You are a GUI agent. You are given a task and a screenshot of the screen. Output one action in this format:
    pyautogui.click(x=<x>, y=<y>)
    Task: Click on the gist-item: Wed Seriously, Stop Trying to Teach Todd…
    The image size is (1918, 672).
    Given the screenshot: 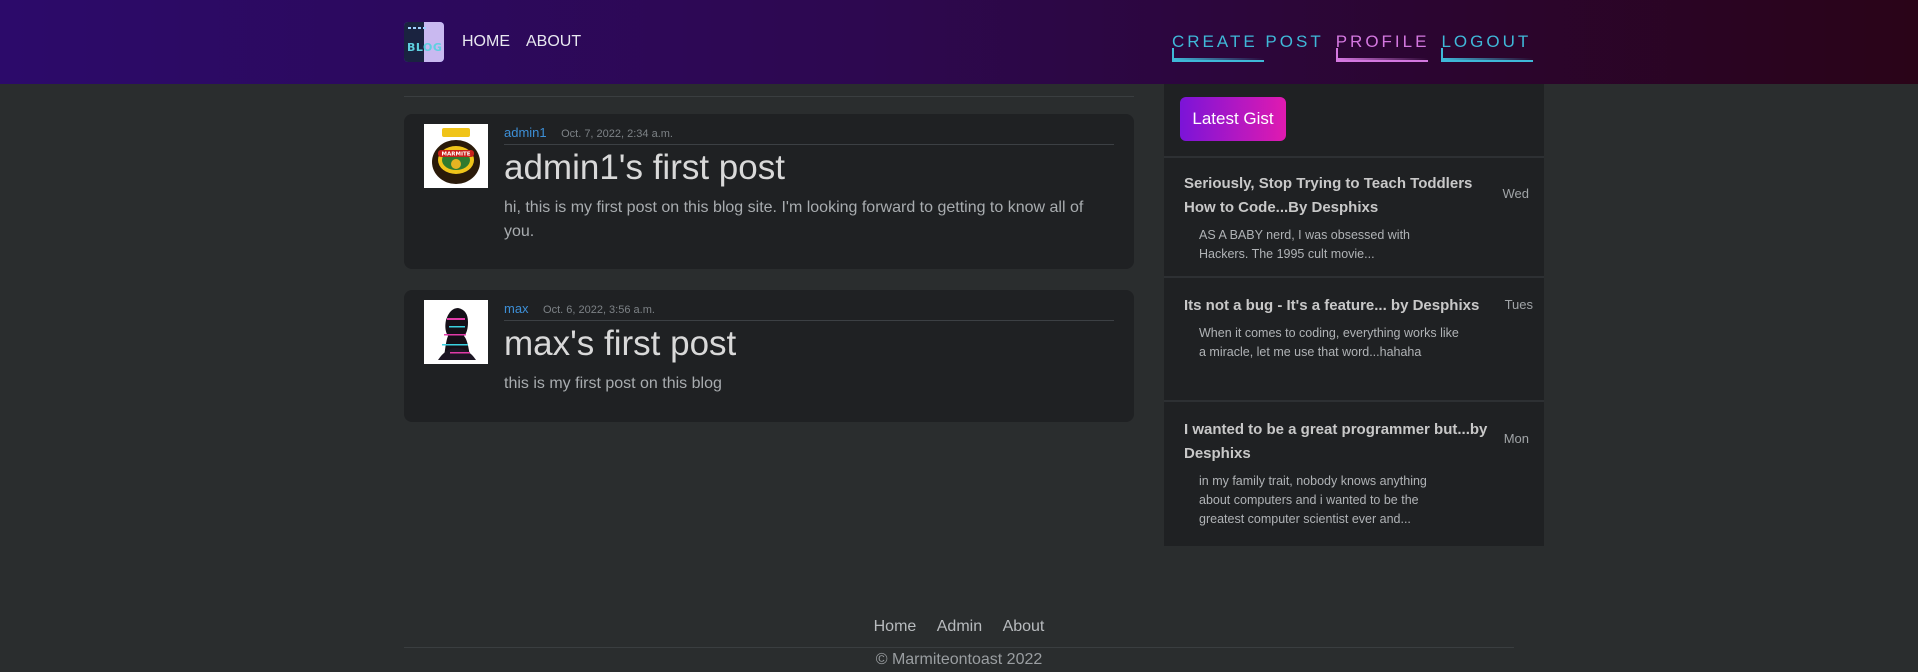 What is the action you would take?
    pyautogui.click(x=1356, y=218)
    